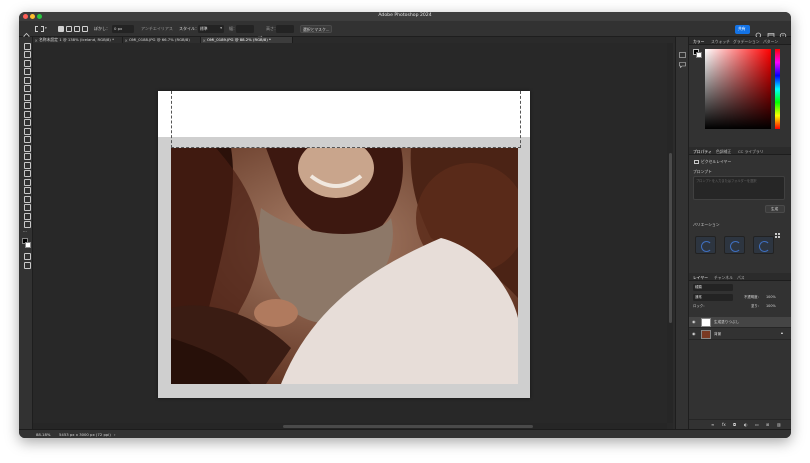  Describe the element at coordinates (26, 88) in the screenshot. I see `crop-tool-icon` at that location.